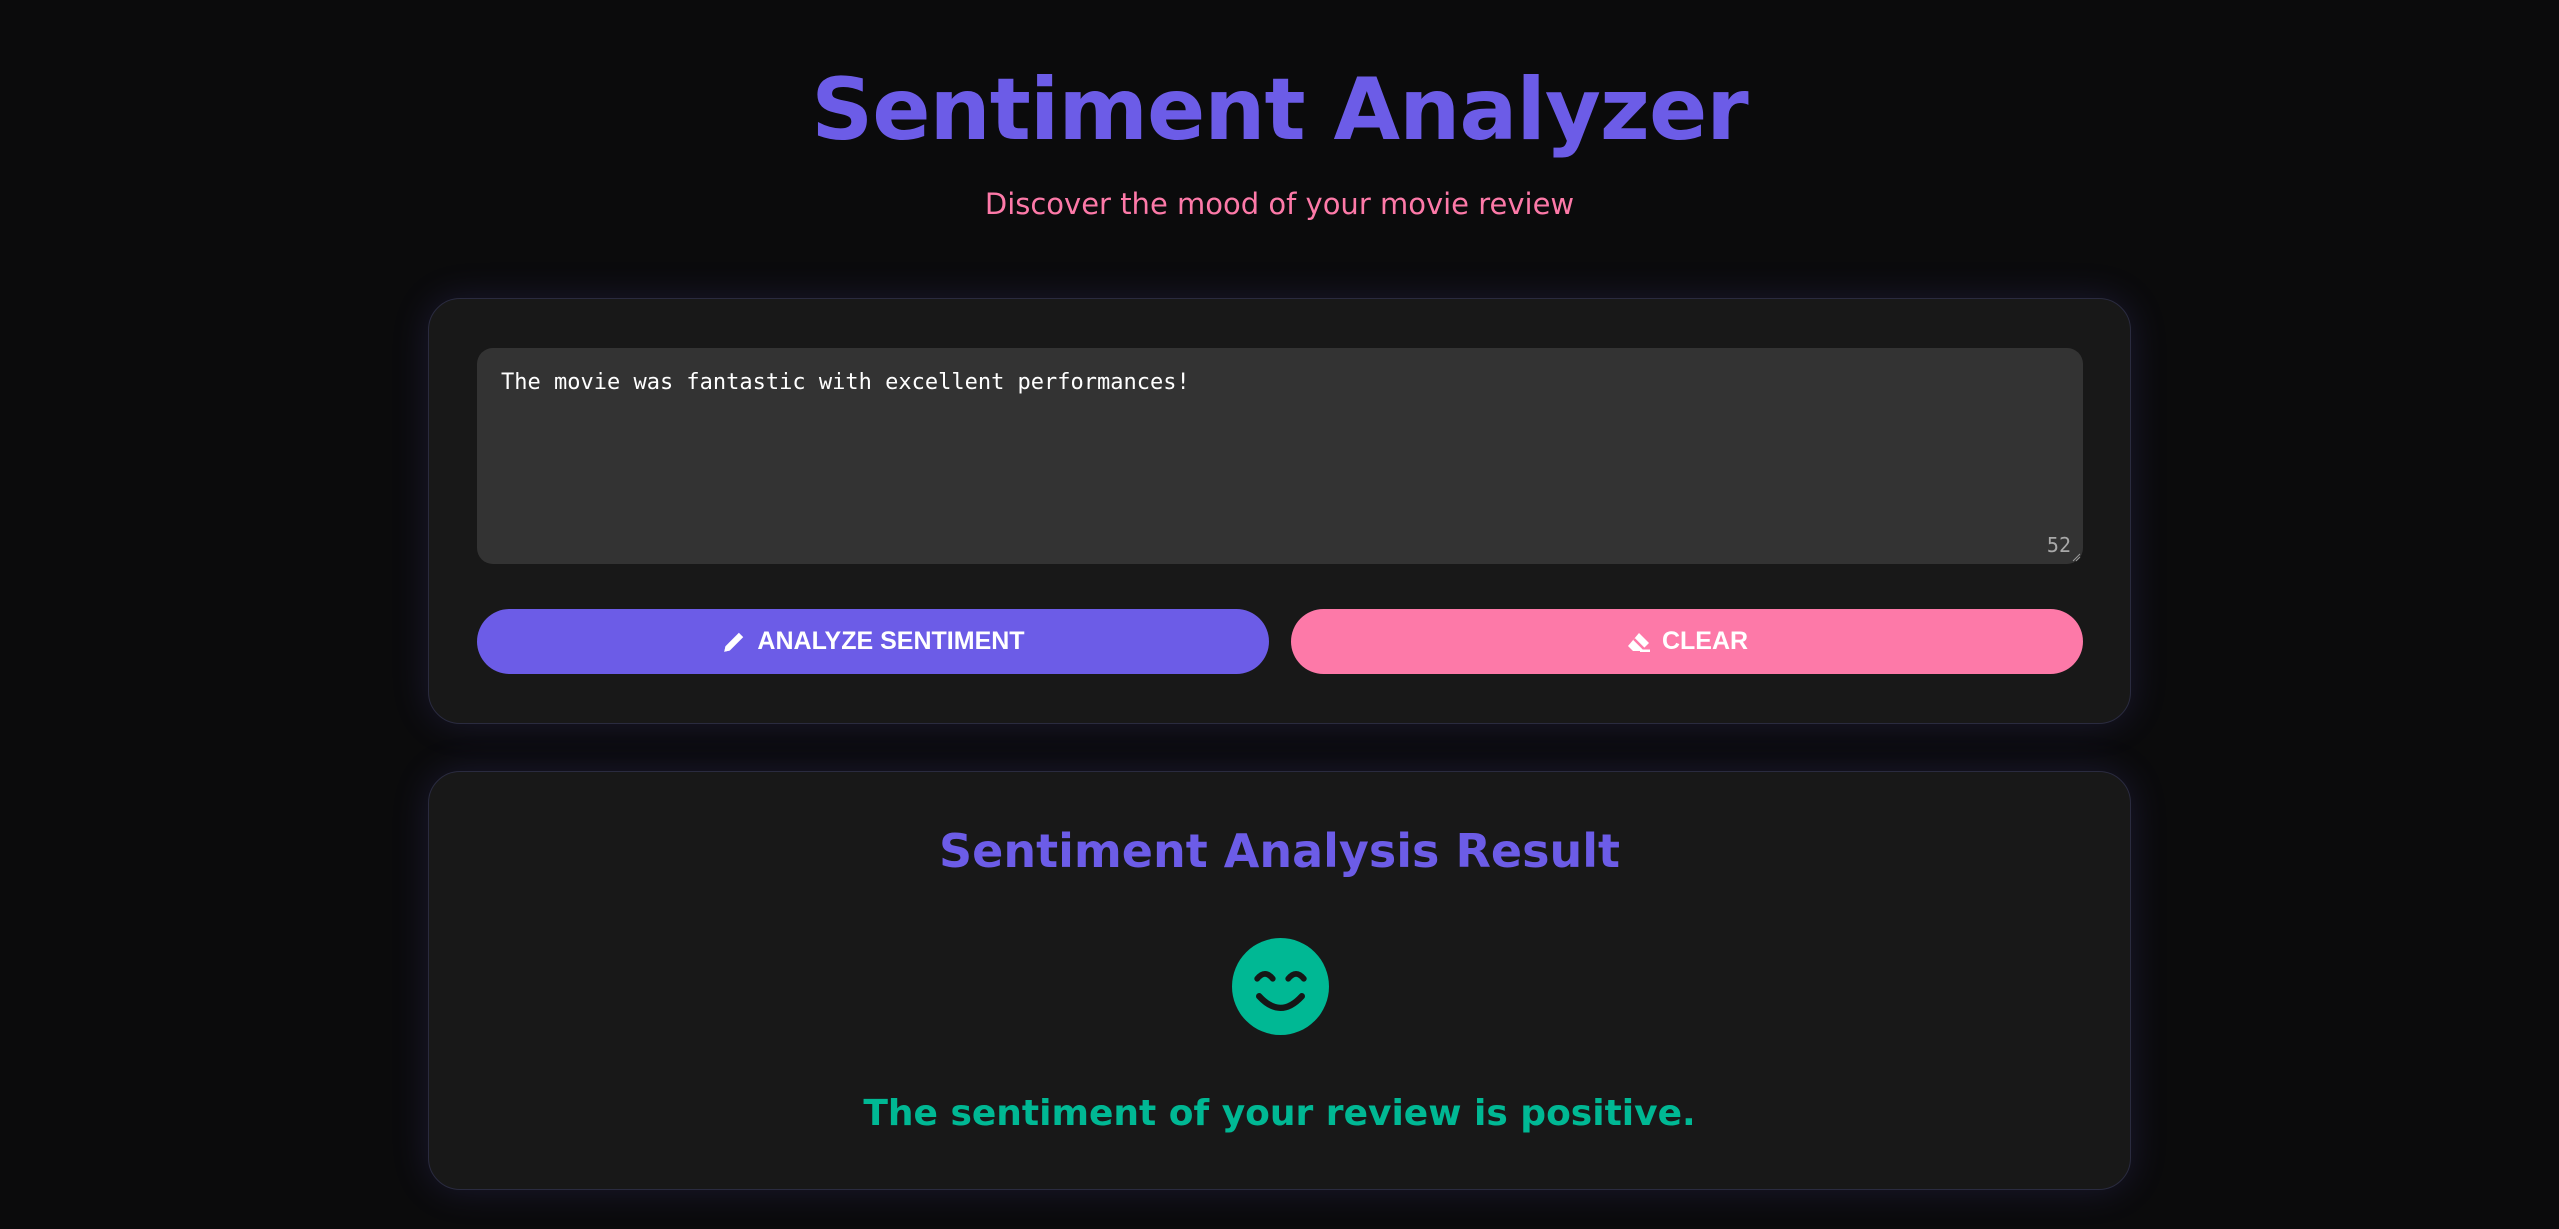  Describe the element at coordinates (2076, 557) in the screenshot. I see `resize-handle-icon` at that location.